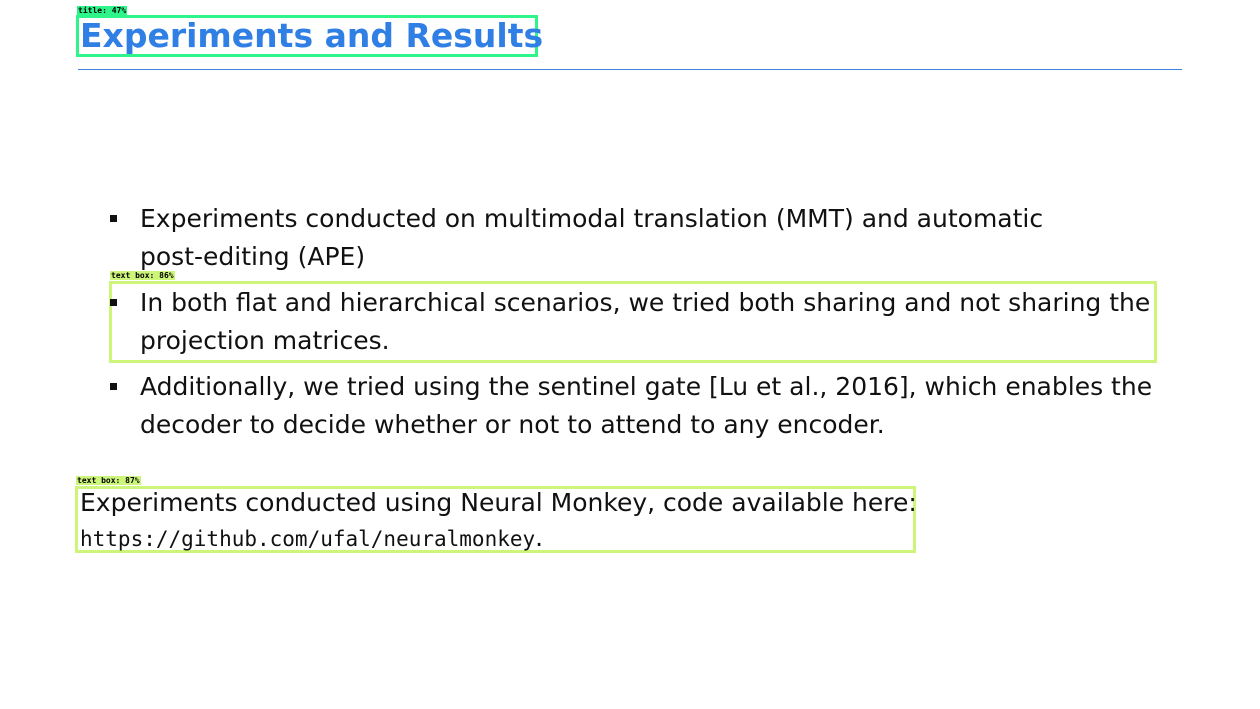  I want to click on title-divider, so click(630, 69).